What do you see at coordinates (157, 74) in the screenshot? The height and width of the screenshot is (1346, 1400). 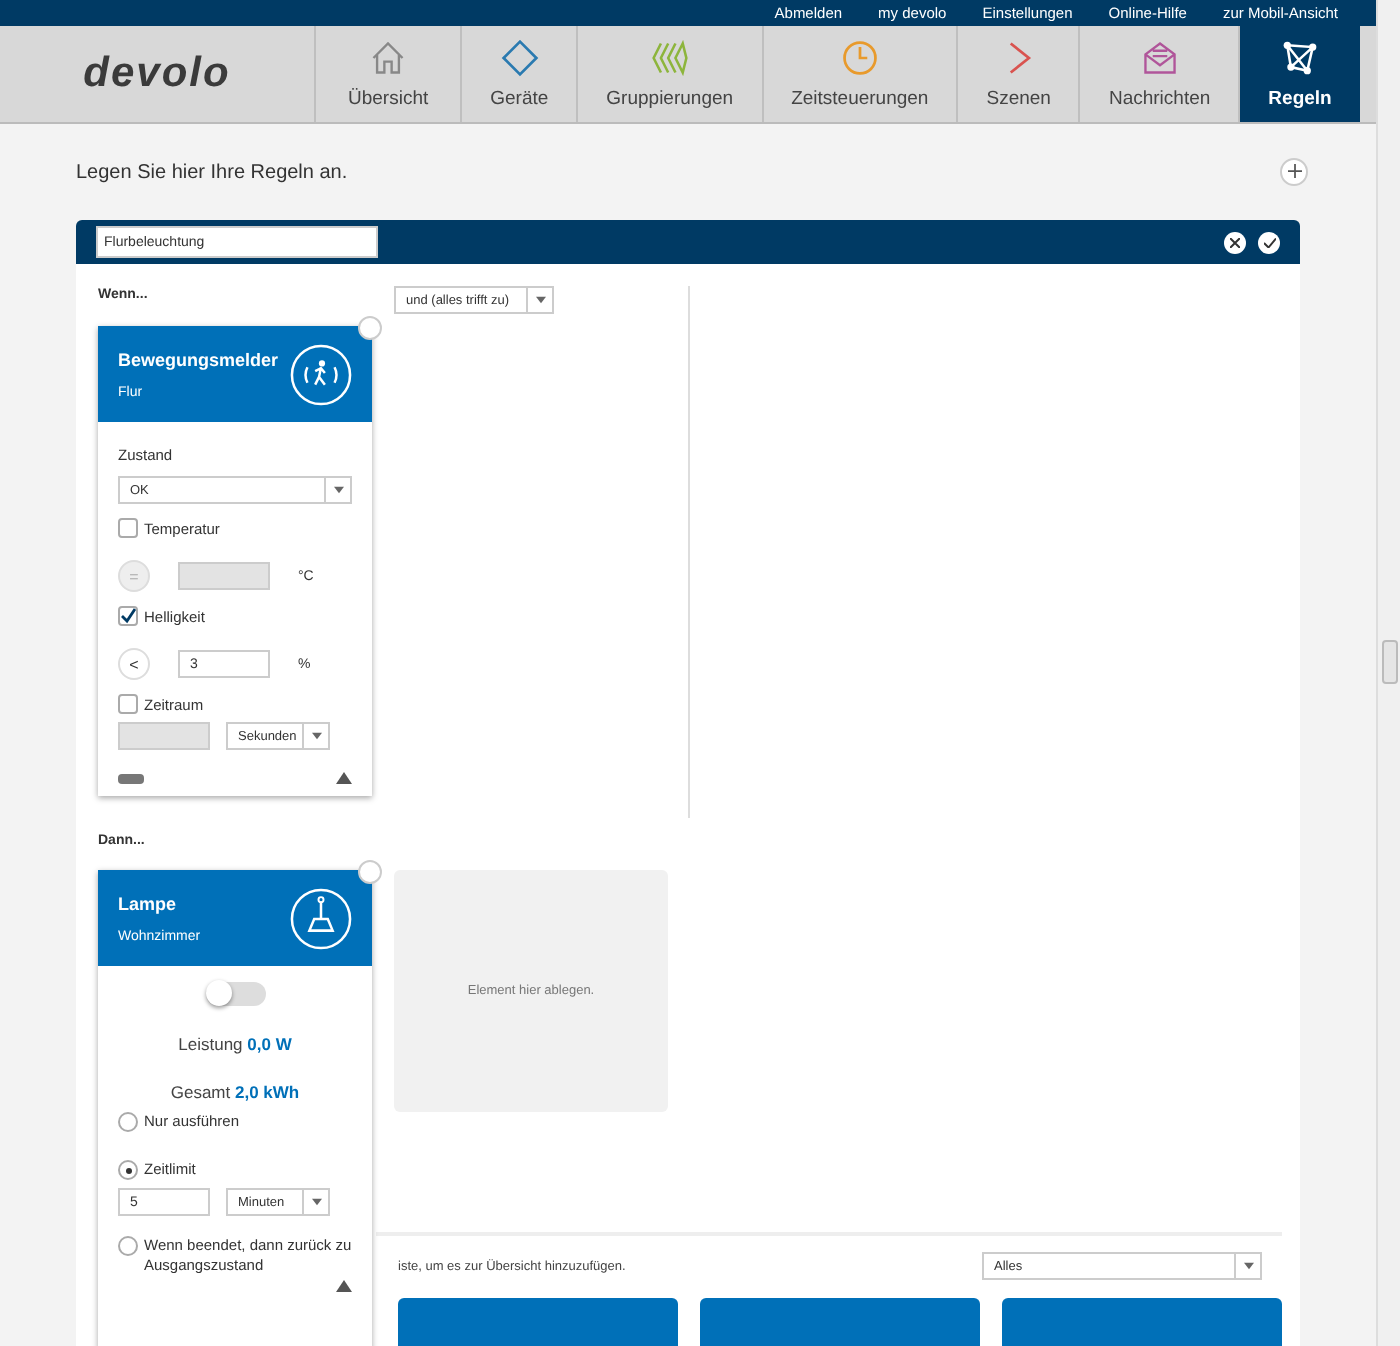 I see `logo: devolo` at bounding box center [157, 74].